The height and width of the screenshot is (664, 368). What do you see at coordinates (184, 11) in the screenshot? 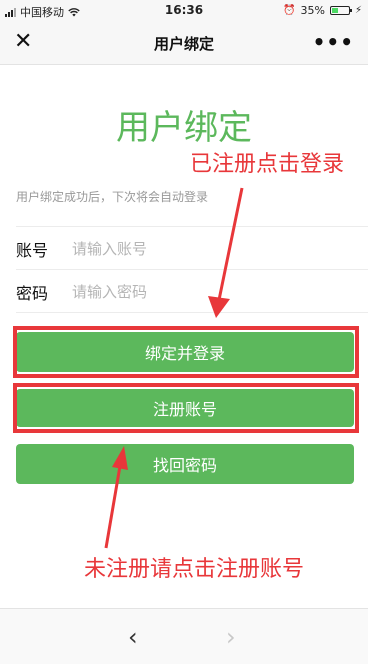
I see `status-bar: 中国移动 16:36 ⏰ 35% ⚡` at bounding box center [184, 11].